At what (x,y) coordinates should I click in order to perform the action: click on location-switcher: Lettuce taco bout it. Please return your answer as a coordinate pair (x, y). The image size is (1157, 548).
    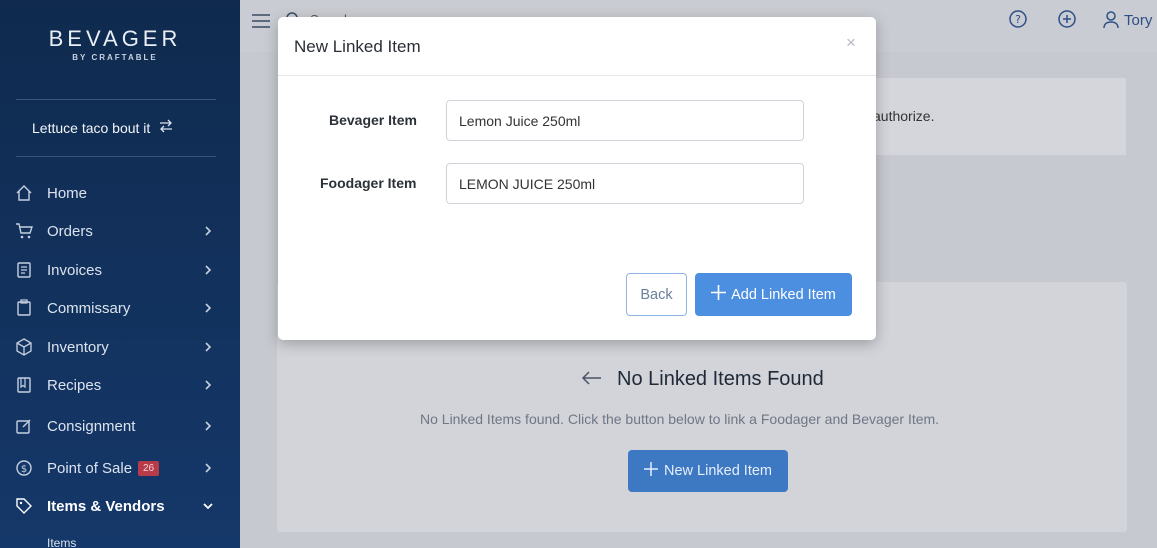
    Looking at the image, I should click on (103, 127).